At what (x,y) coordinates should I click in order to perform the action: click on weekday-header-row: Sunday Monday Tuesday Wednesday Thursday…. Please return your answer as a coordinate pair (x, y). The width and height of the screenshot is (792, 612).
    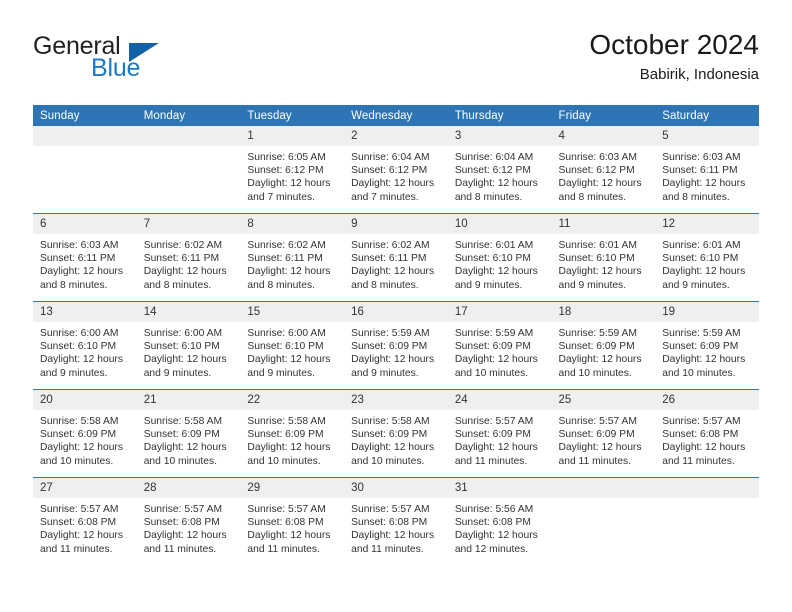
    Looking at the image, I should click on (396, 115).